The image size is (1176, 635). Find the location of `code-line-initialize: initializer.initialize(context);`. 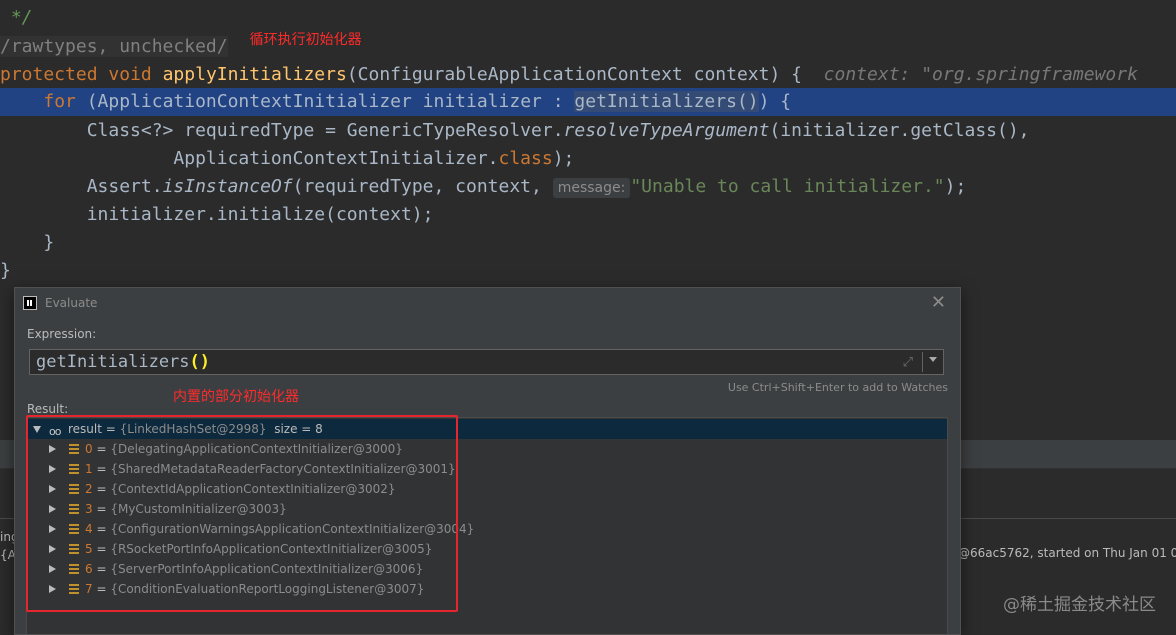

code-line-initialize: initializer.initialize(context); is located at coordinates (260, 214).